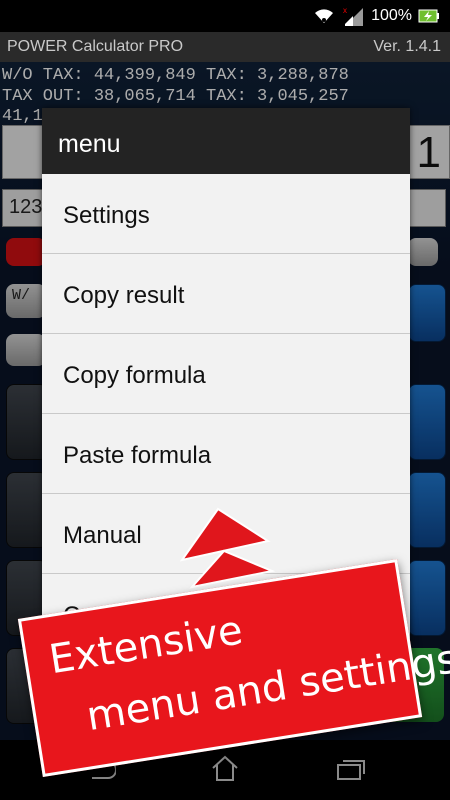 The width and height of the screenshot is (450, 800). What do you see at coordinates (146, 645) in the screenshot?
I see `promo-line-1: Extensive` at bounding box center [146, 645].